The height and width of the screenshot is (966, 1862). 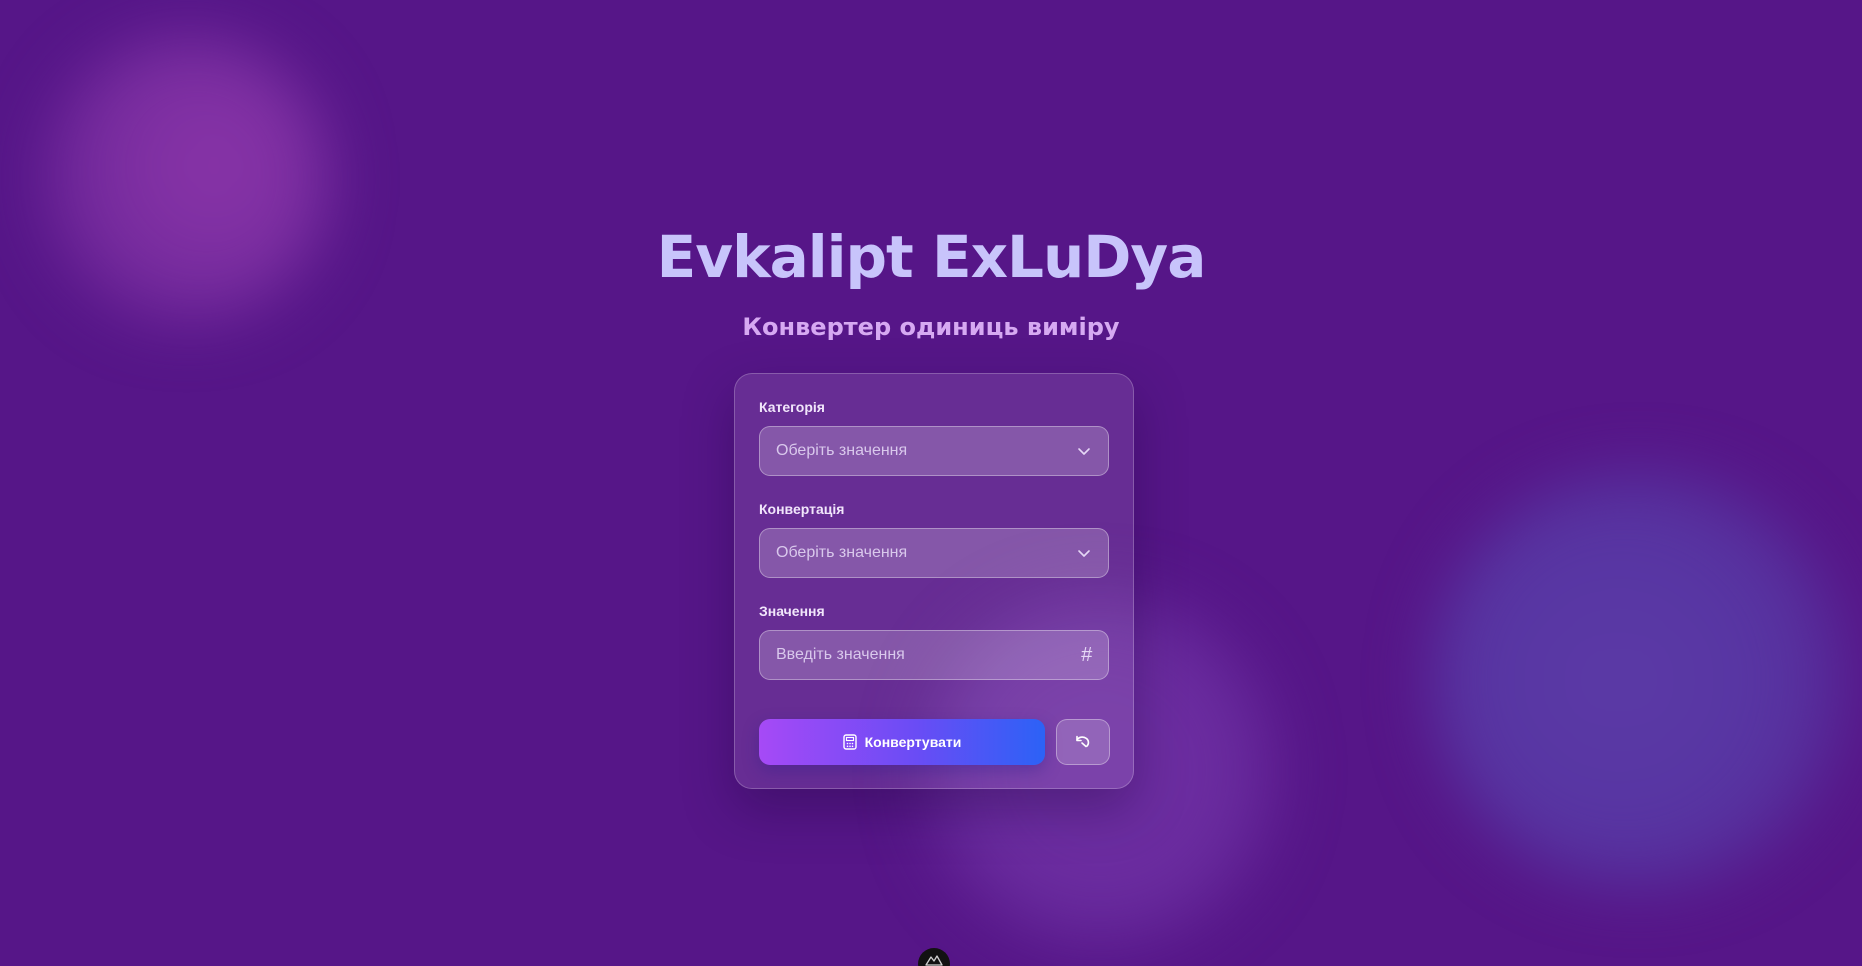 What do you see at coordinates (849, 742) in the screenshot?
I see `calculator-icon` at bounding box center [849, 742].